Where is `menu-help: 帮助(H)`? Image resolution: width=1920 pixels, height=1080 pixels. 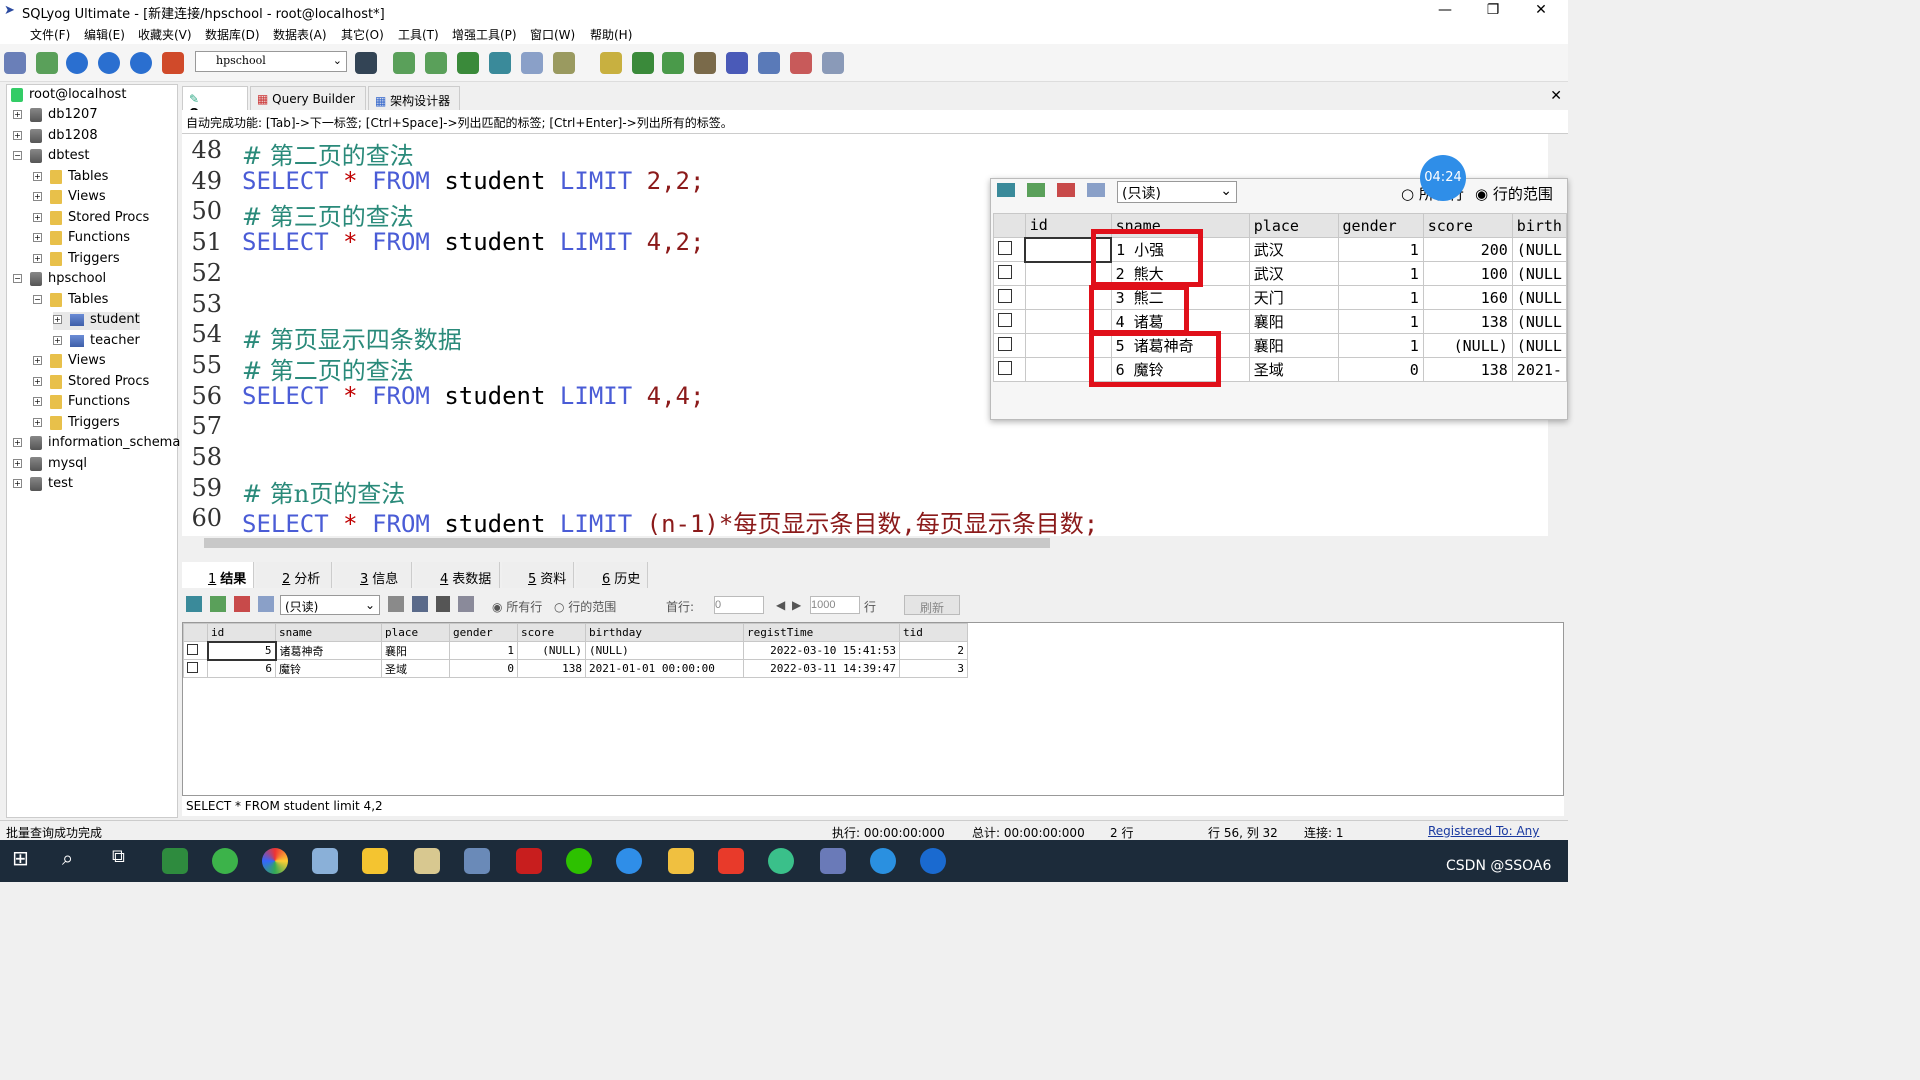
menu-help: 帮助(H) is located at coordinates (611, 34).